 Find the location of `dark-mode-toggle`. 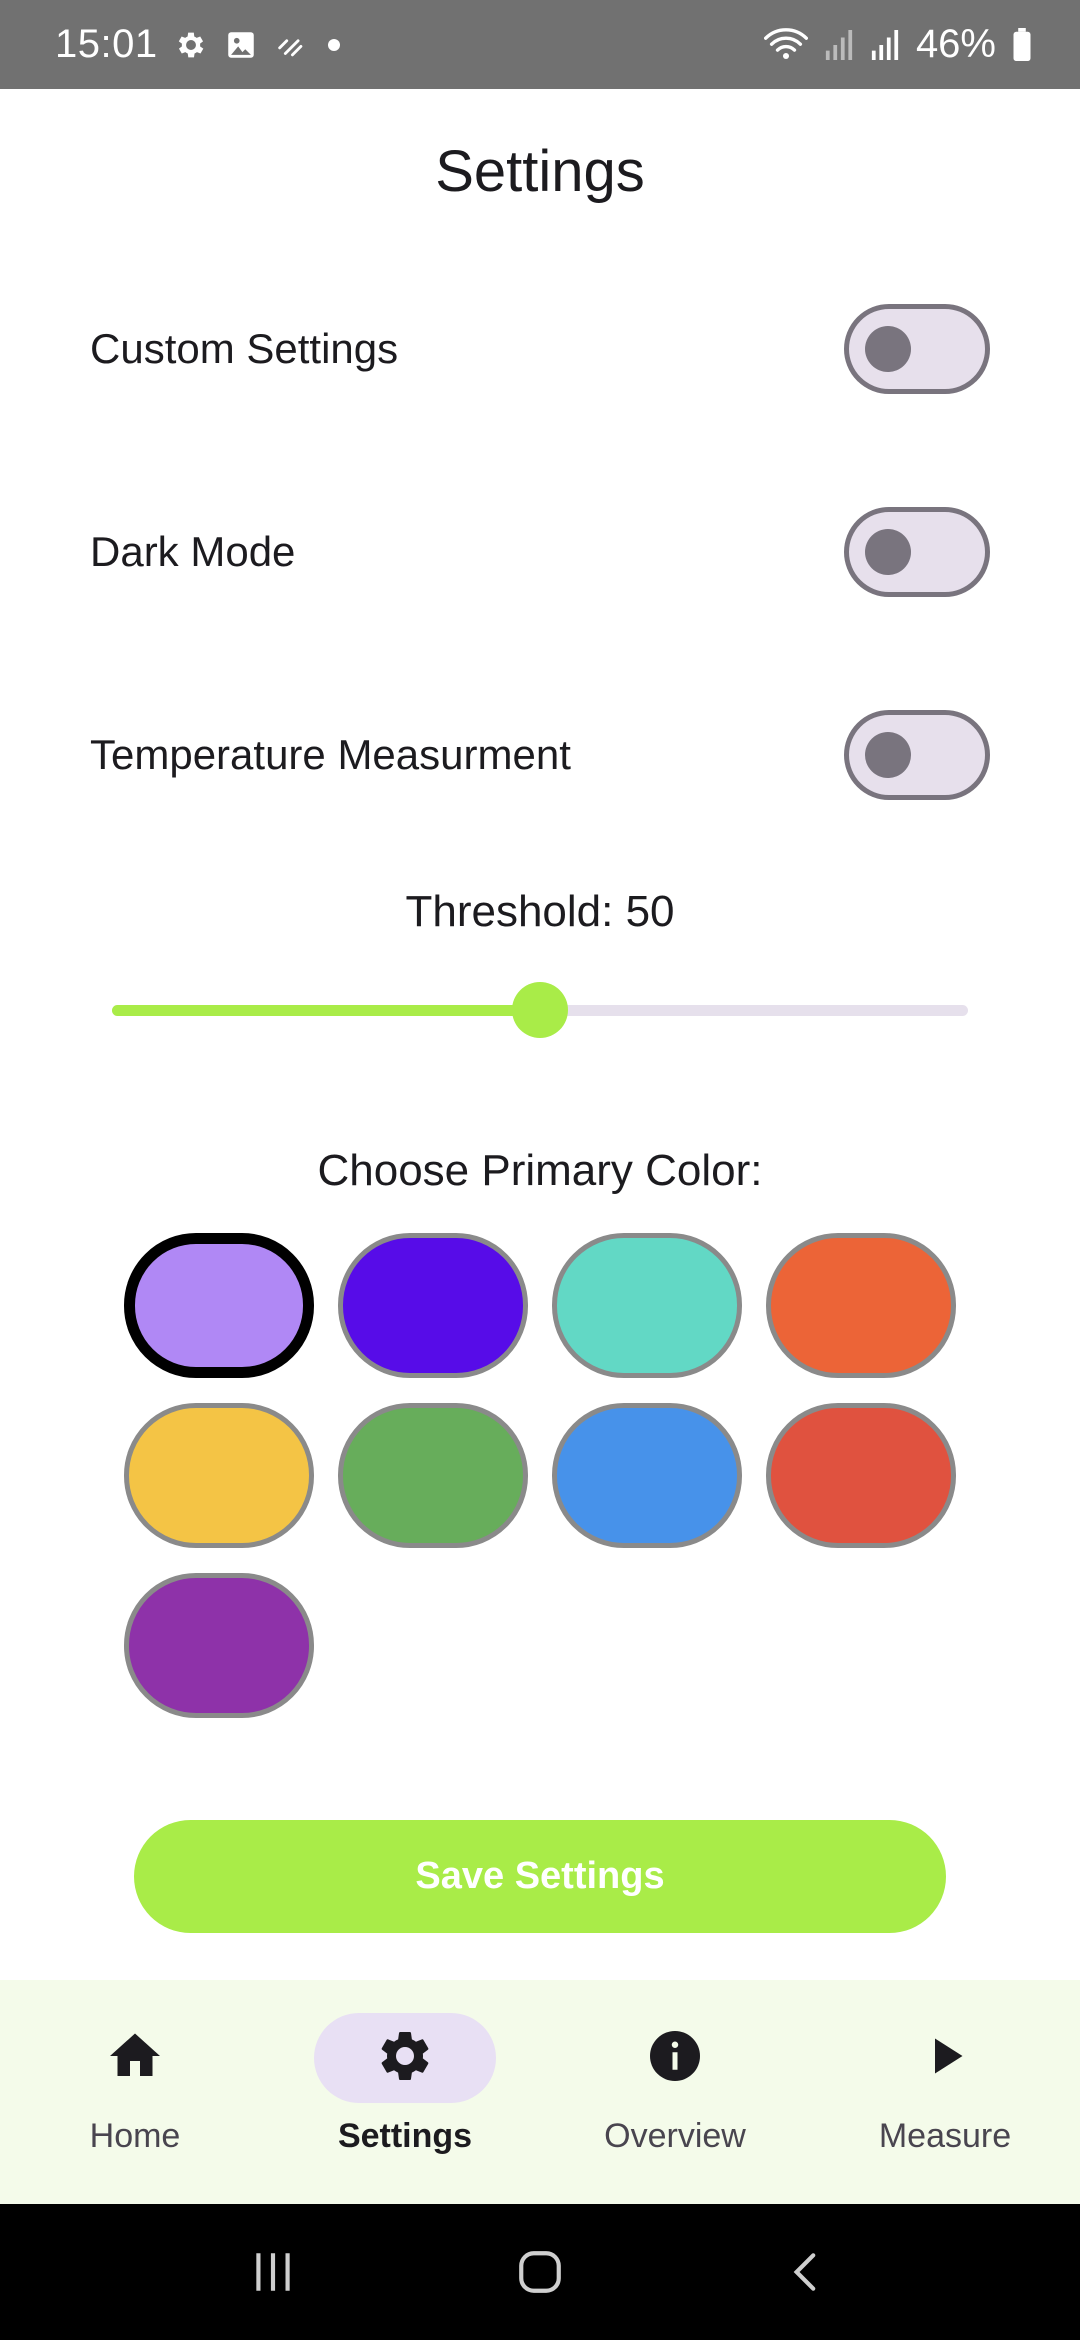

dark-mode-toggle is located at coordinates (917, 552).